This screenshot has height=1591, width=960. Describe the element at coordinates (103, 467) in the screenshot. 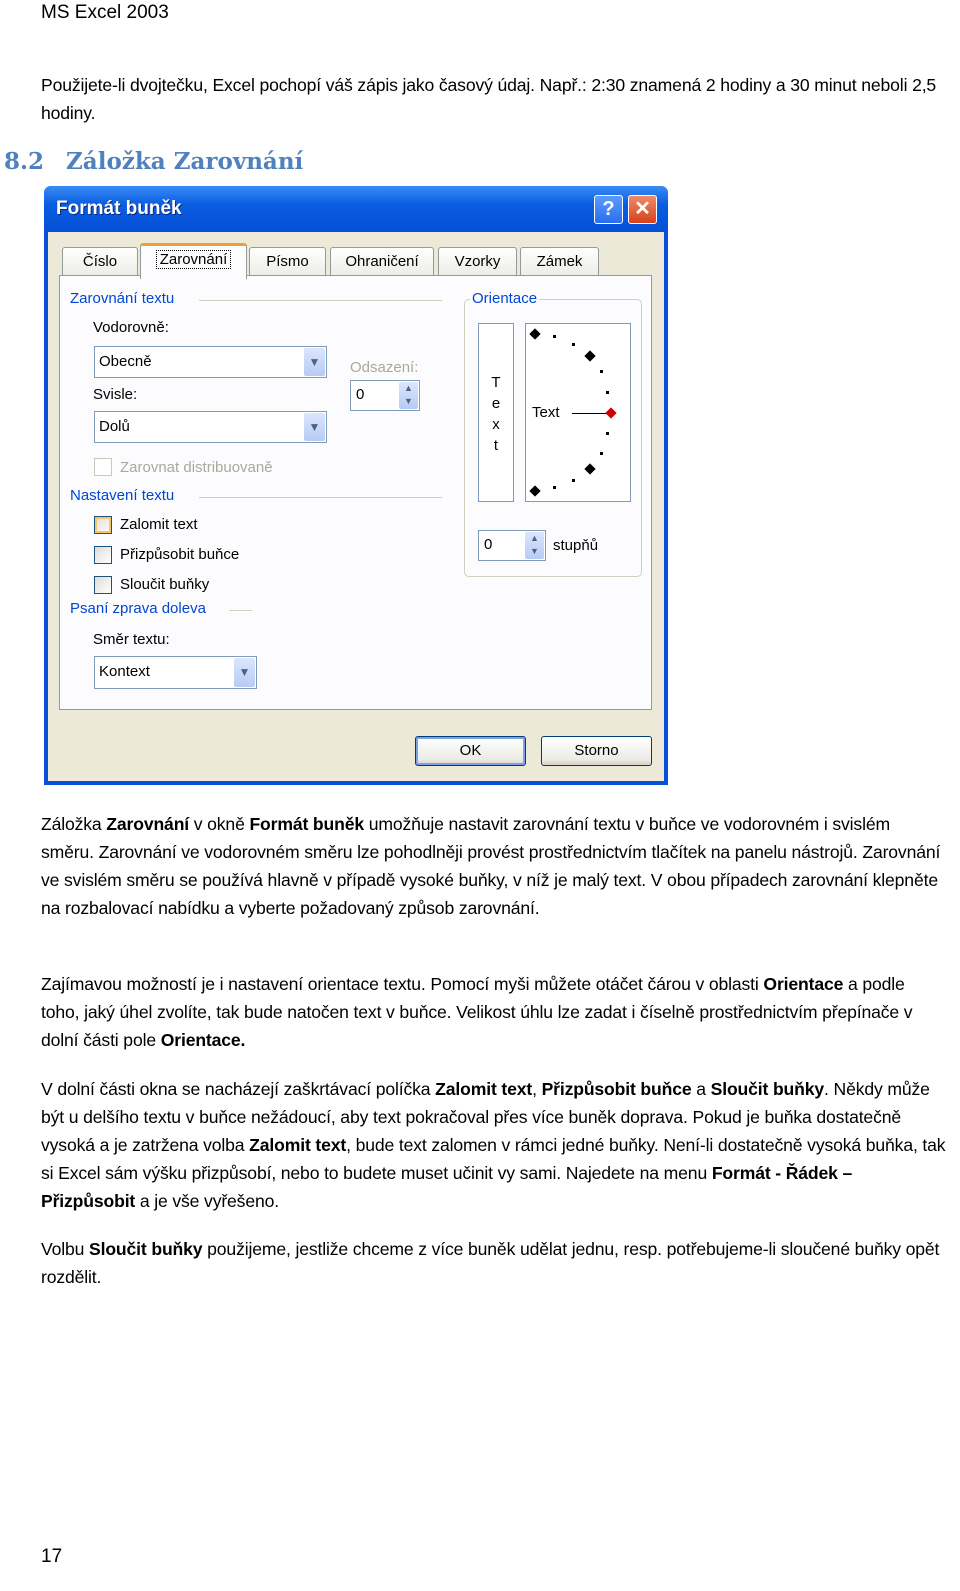

I see `distributed-checkbox` at that location.